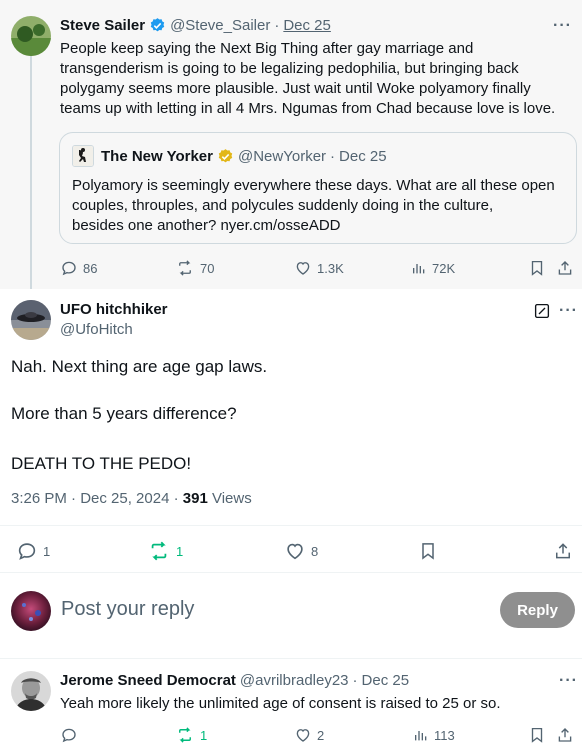 This screenshot has width=582, height=753. Describe the element at coordinates (47, 551) in the screenshot. I see `reply-count: 1` at that location.